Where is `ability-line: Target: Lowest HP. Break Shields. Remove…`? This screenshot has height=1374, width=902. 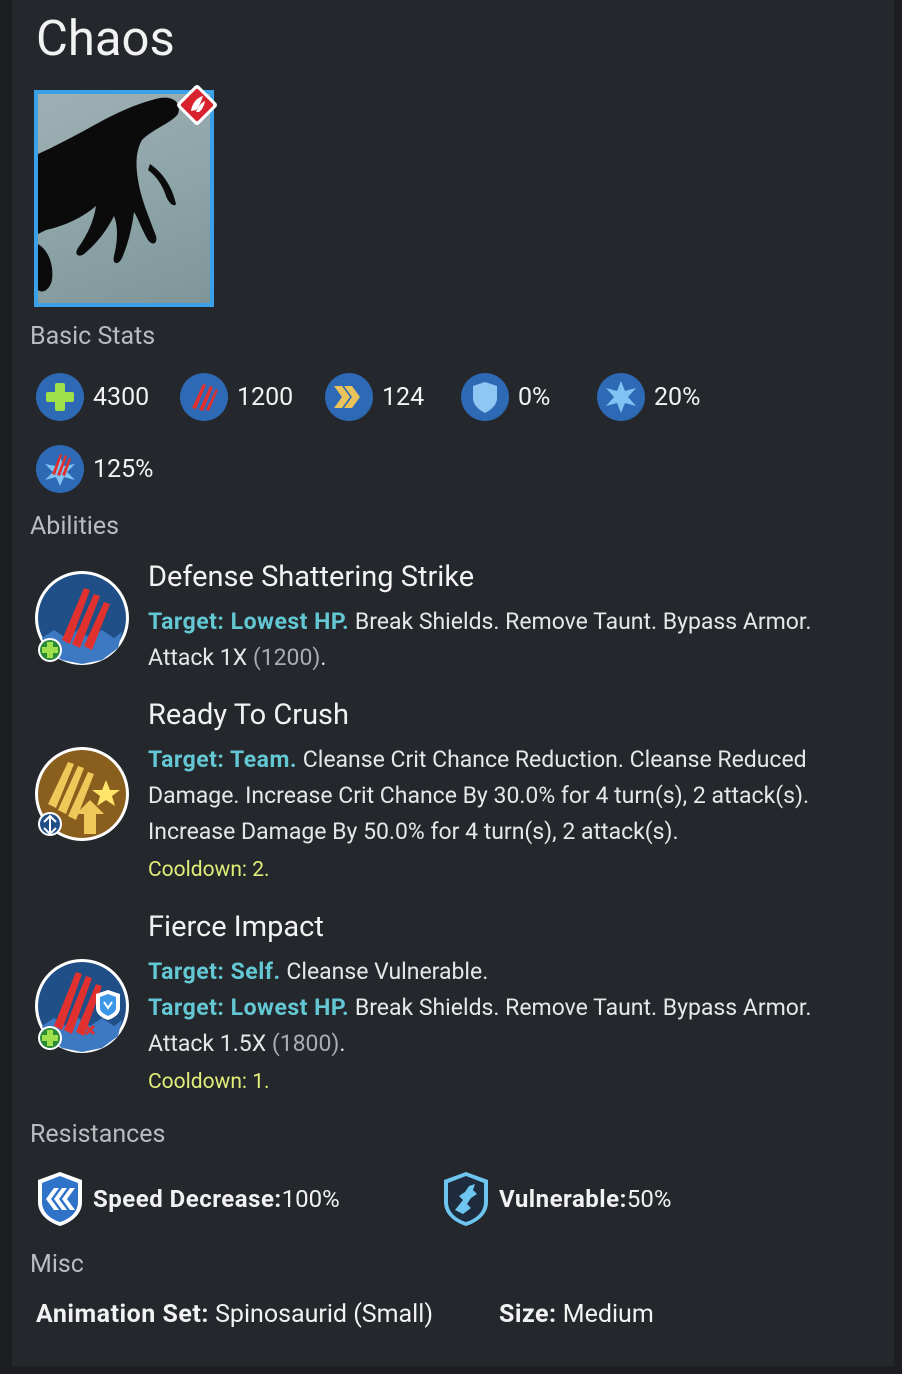 ability-line: Target: Lowest HP. Break Shields. Remove… is located at coordinates (508, 1026).